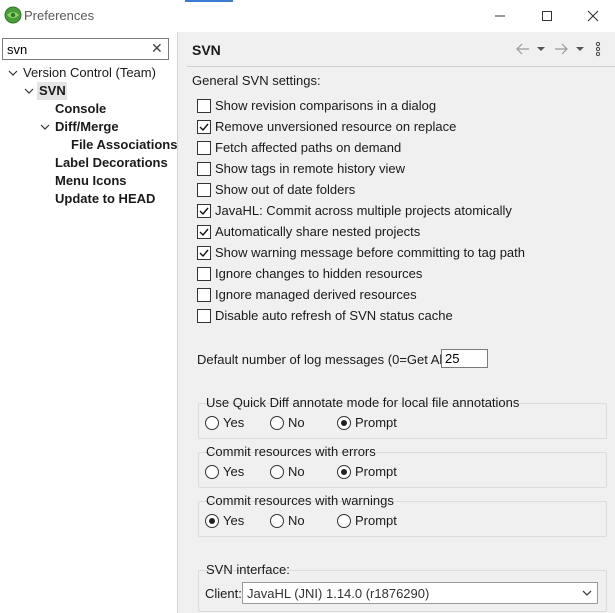 This screenshot has width=615, height=613. I want to click on log-messages-input, so click(464, 358).